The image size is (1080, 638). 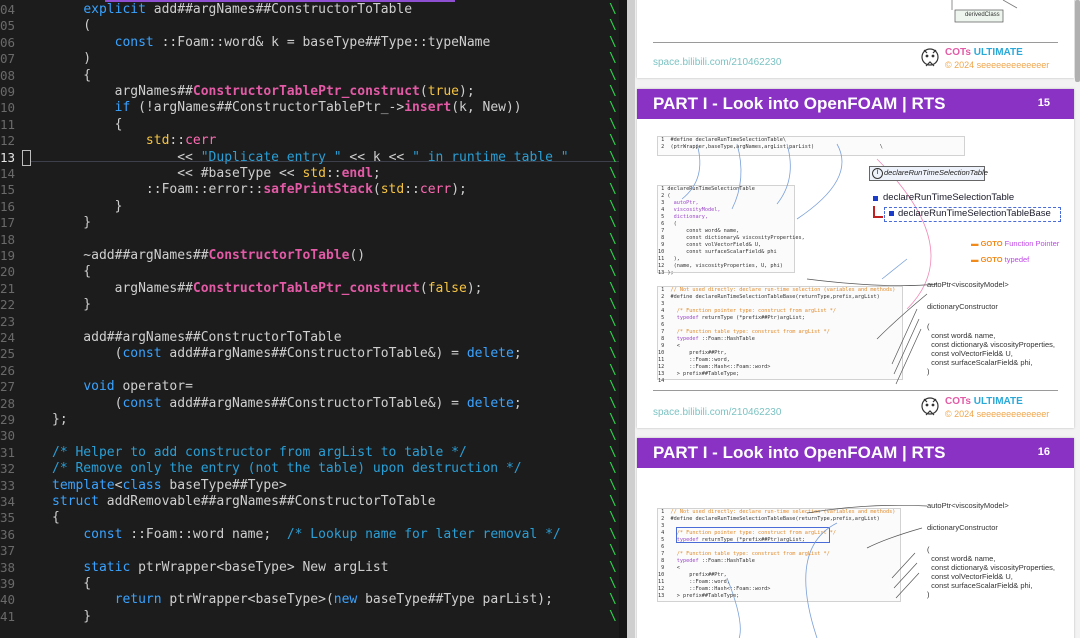 I want to click on line-number: 25, so click(x=8, y=354).